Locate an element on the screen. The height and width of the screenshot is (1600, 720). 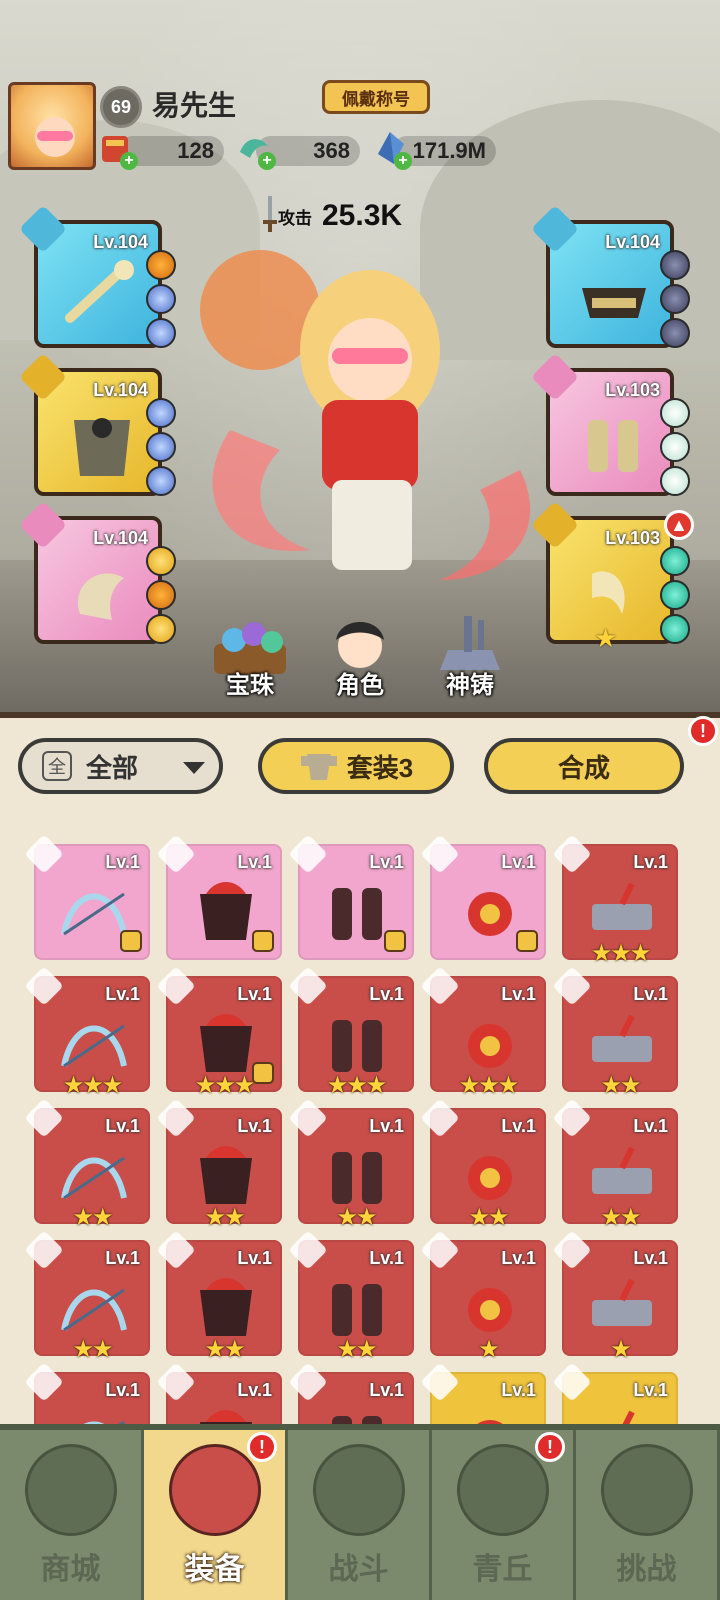
character-button: 角色 is located at coordinates (360, 655).